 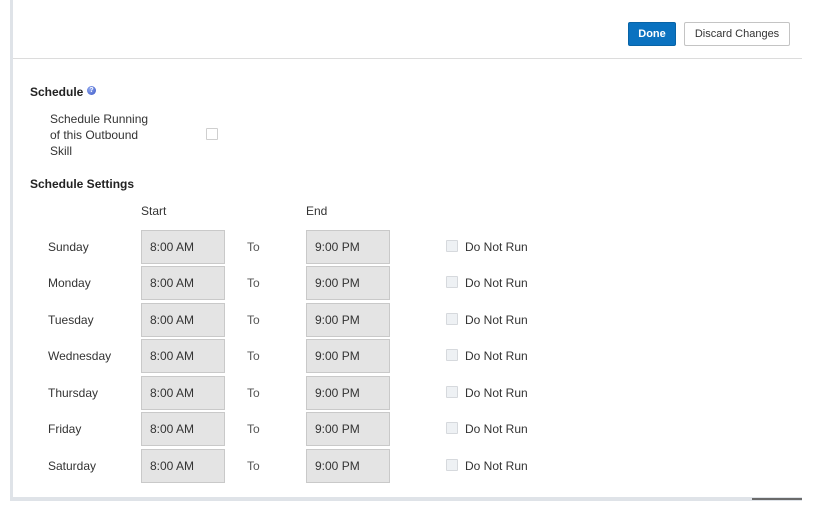 What do you see at coordinates (737, 34) in the screenshot?
I see `discard-changes-button: Discard Changes` at bounding box center [737, 34].